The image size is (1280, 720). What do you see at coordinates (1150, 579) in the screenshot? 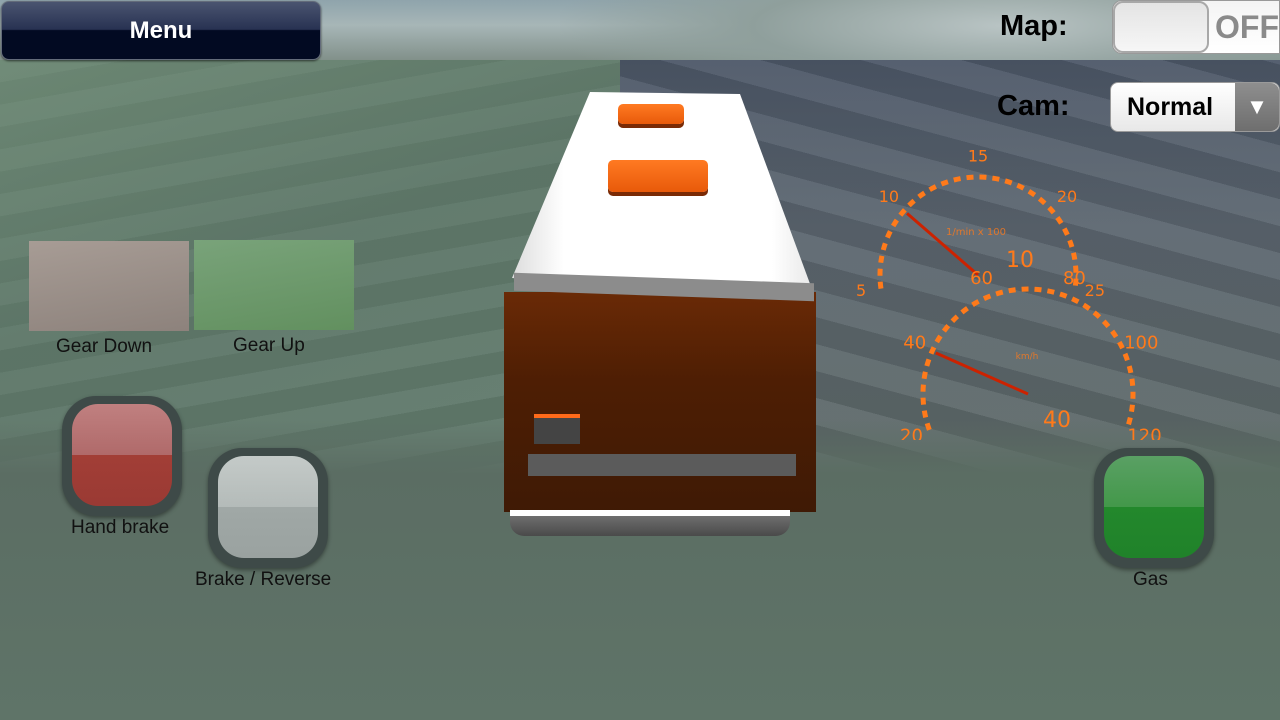
I see `gas-label: Gas` at bounding box center [1150, 579].